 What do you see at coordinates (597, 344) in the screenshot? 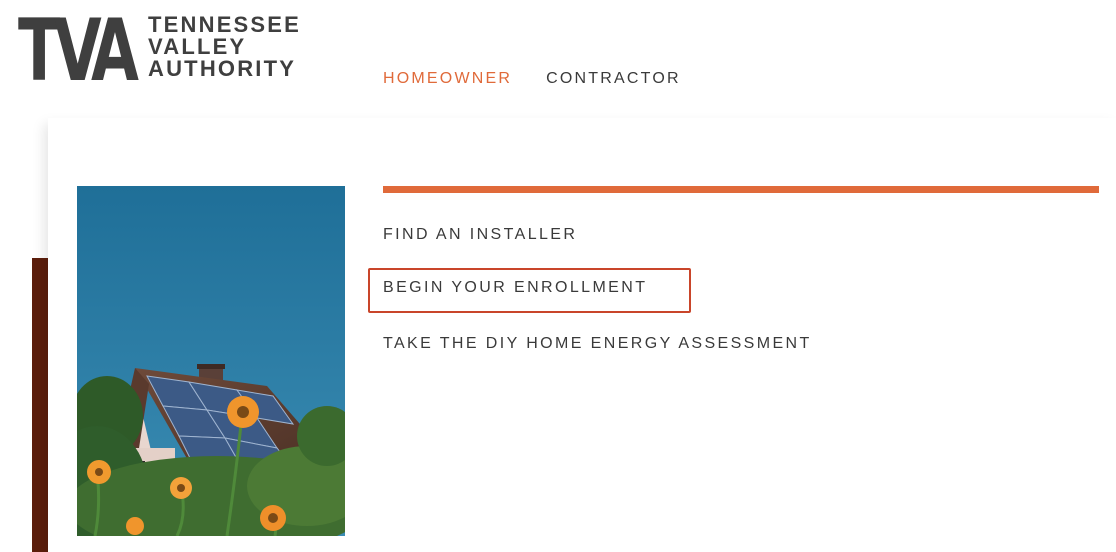
I see `menu-diy-energy-assessment: TAKE THE DIY HOME ENERGY ASSESSMENT` at bounding box center [597, 344].